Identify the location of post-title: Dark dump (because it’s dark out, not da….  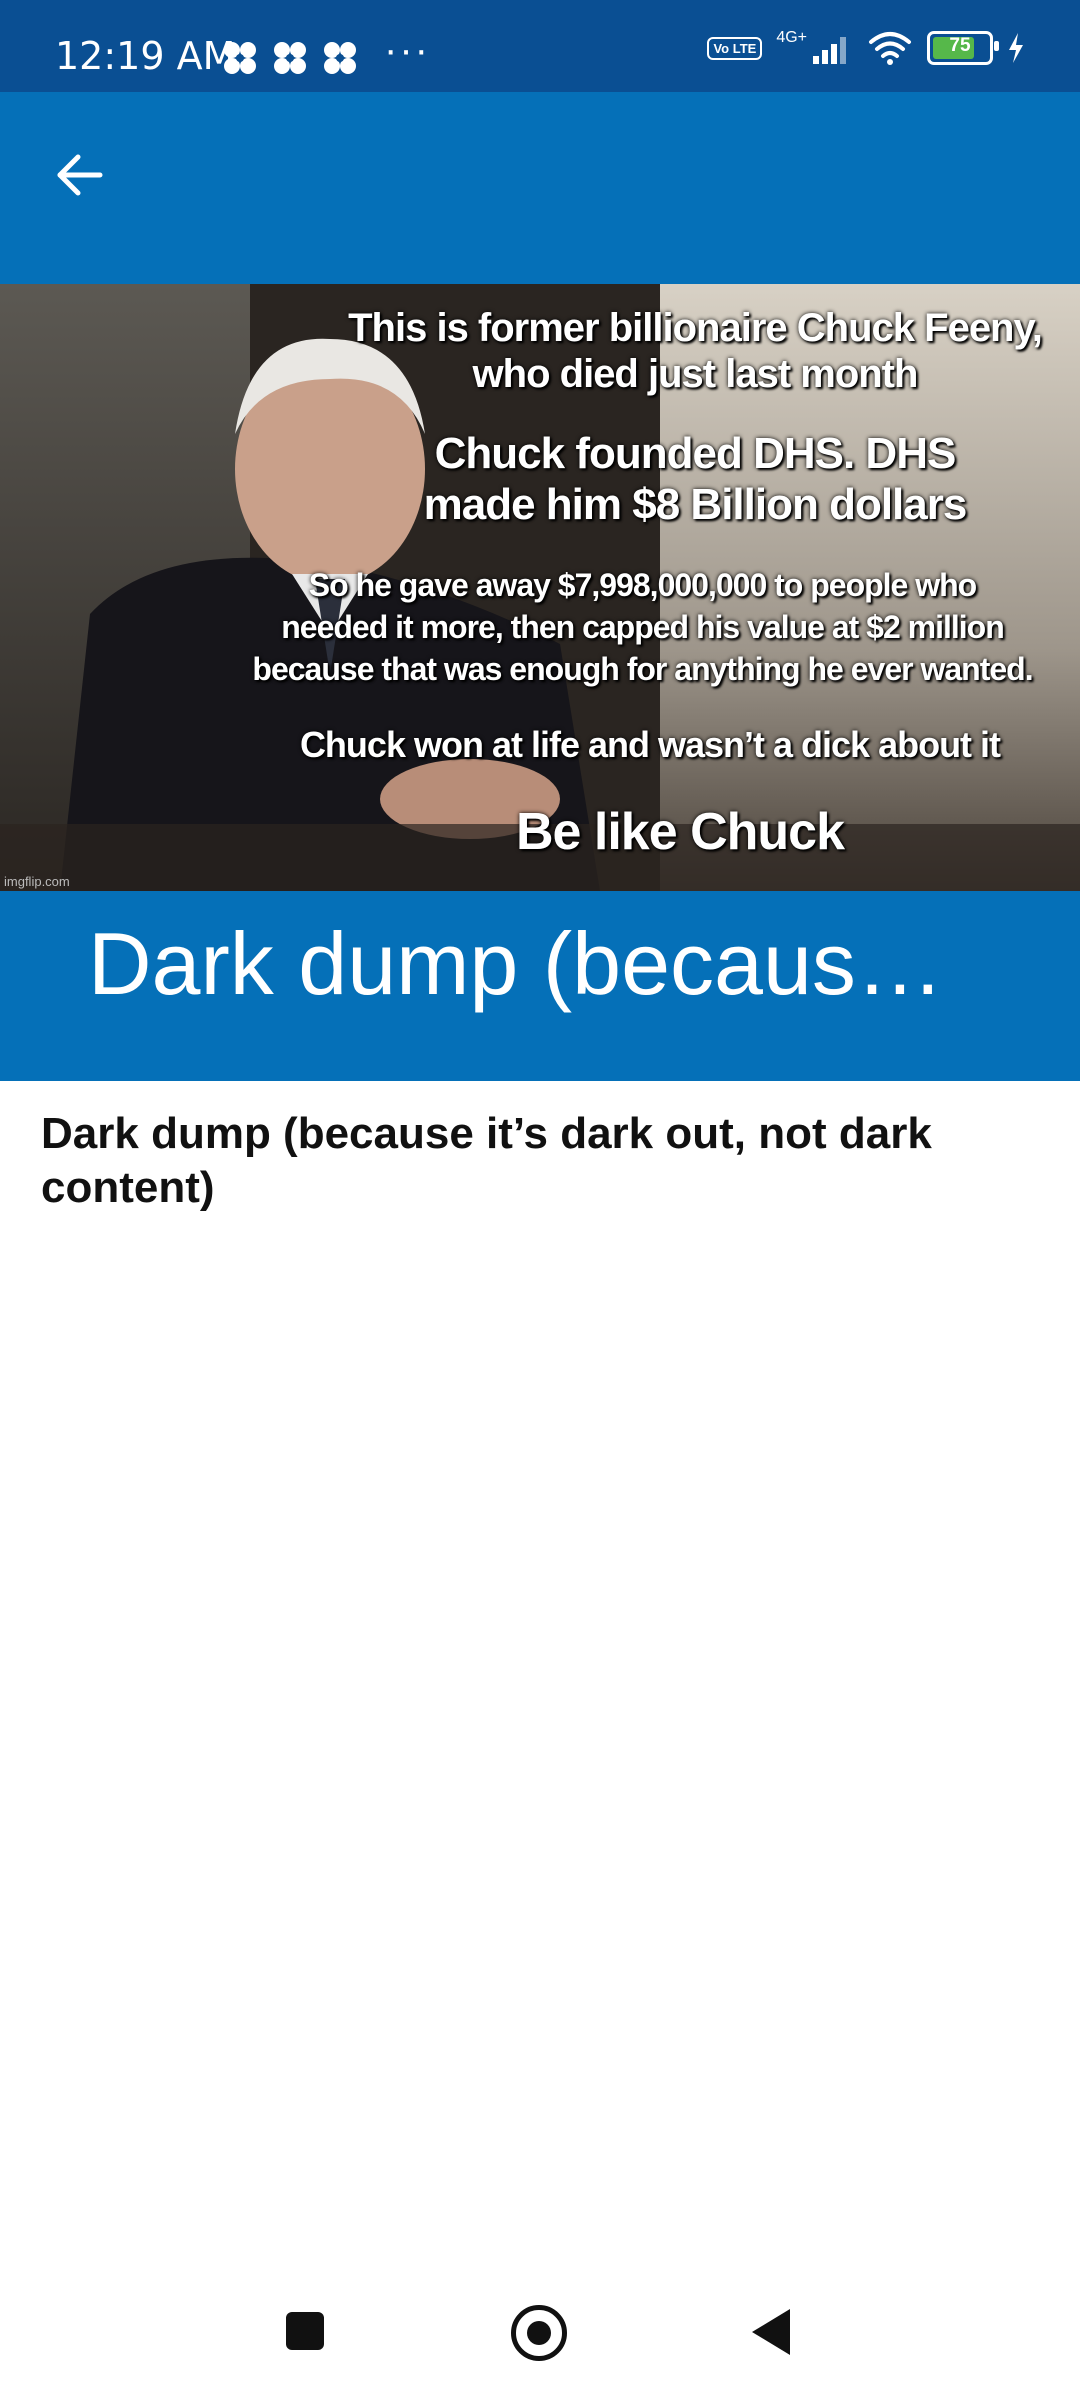
(486, 1160).